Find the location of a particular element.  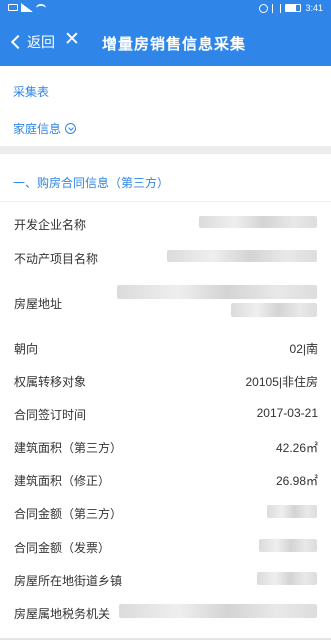

family-info-link: 家庭信息 is located at coordinates (45, 128).